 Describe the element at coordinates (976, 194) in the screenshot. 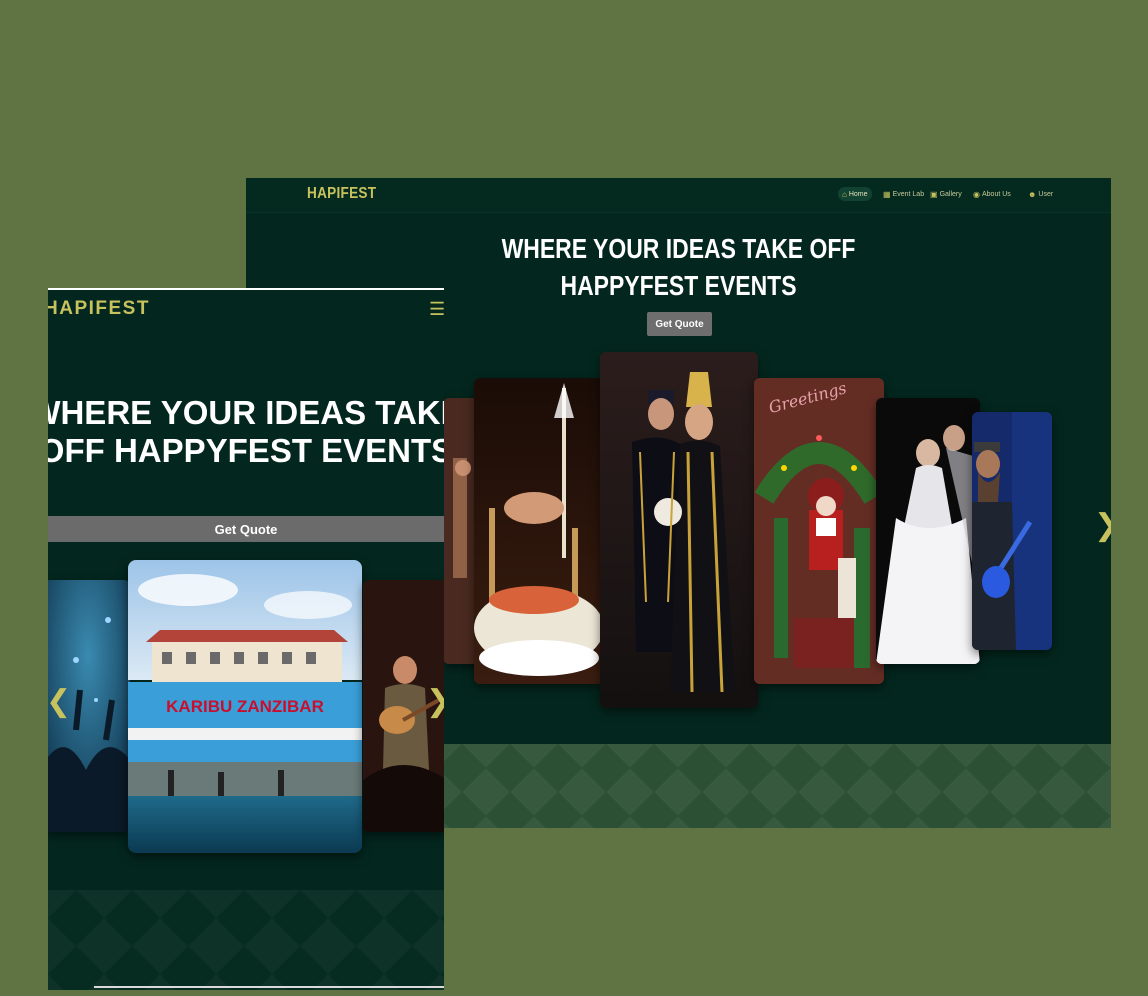

I see `info-icon: ◉` at that location.